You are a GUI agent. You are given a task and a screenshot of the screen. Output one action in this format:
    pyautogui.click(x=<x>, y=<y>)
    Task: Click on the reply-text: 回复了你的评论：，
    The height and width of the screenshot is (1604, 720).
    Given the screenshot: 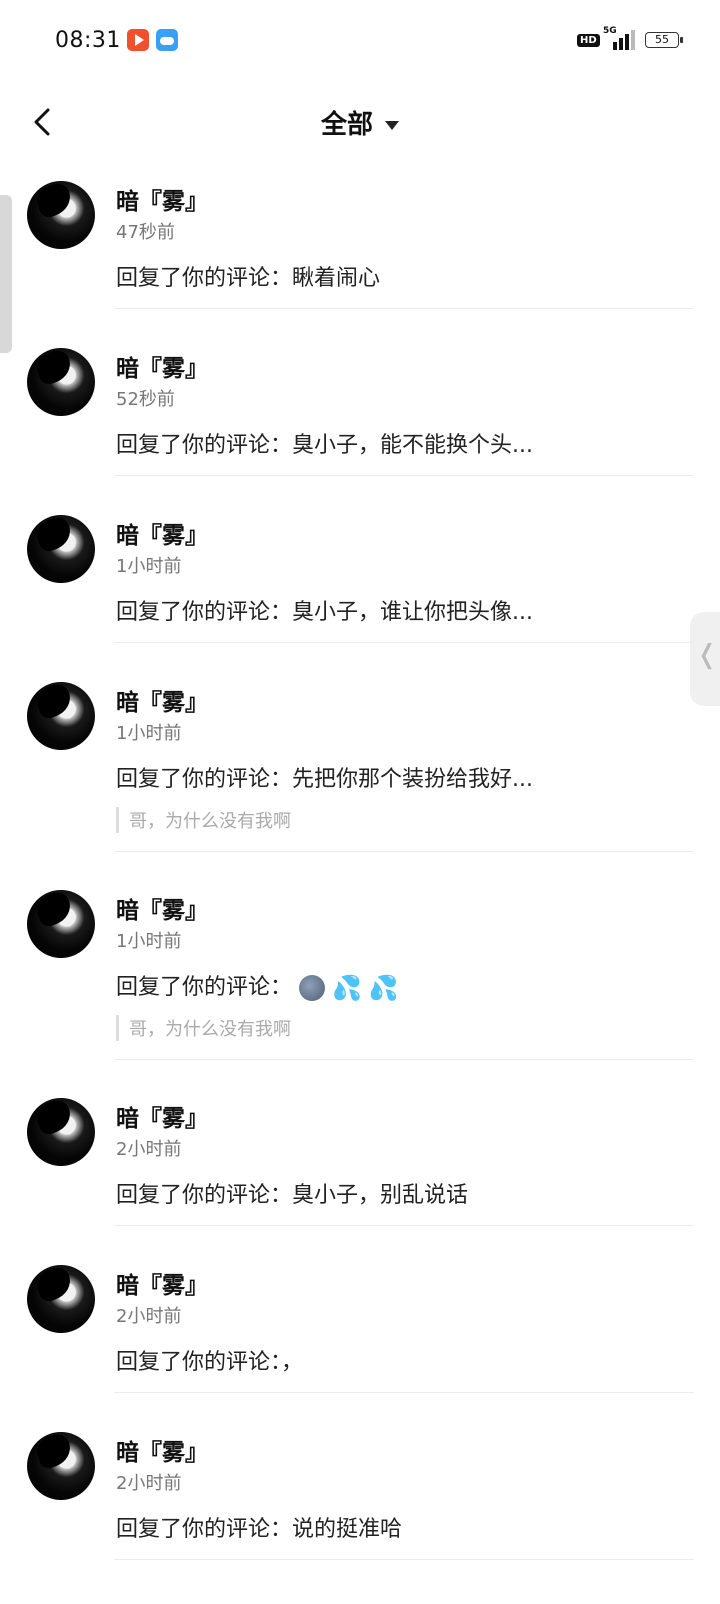 What is the action you would take?
    pyautogui.click(x=210, y=1362)
    